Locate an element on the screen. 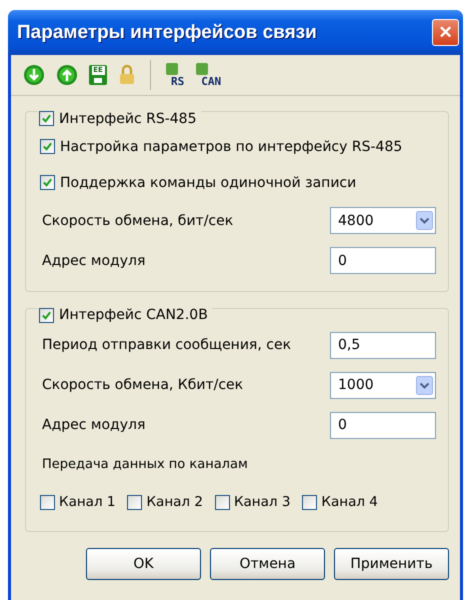 This screenshot has width=471, height=600. field-label: Скорость обмена, Кбит/сек is located at coordinates (143, 385).